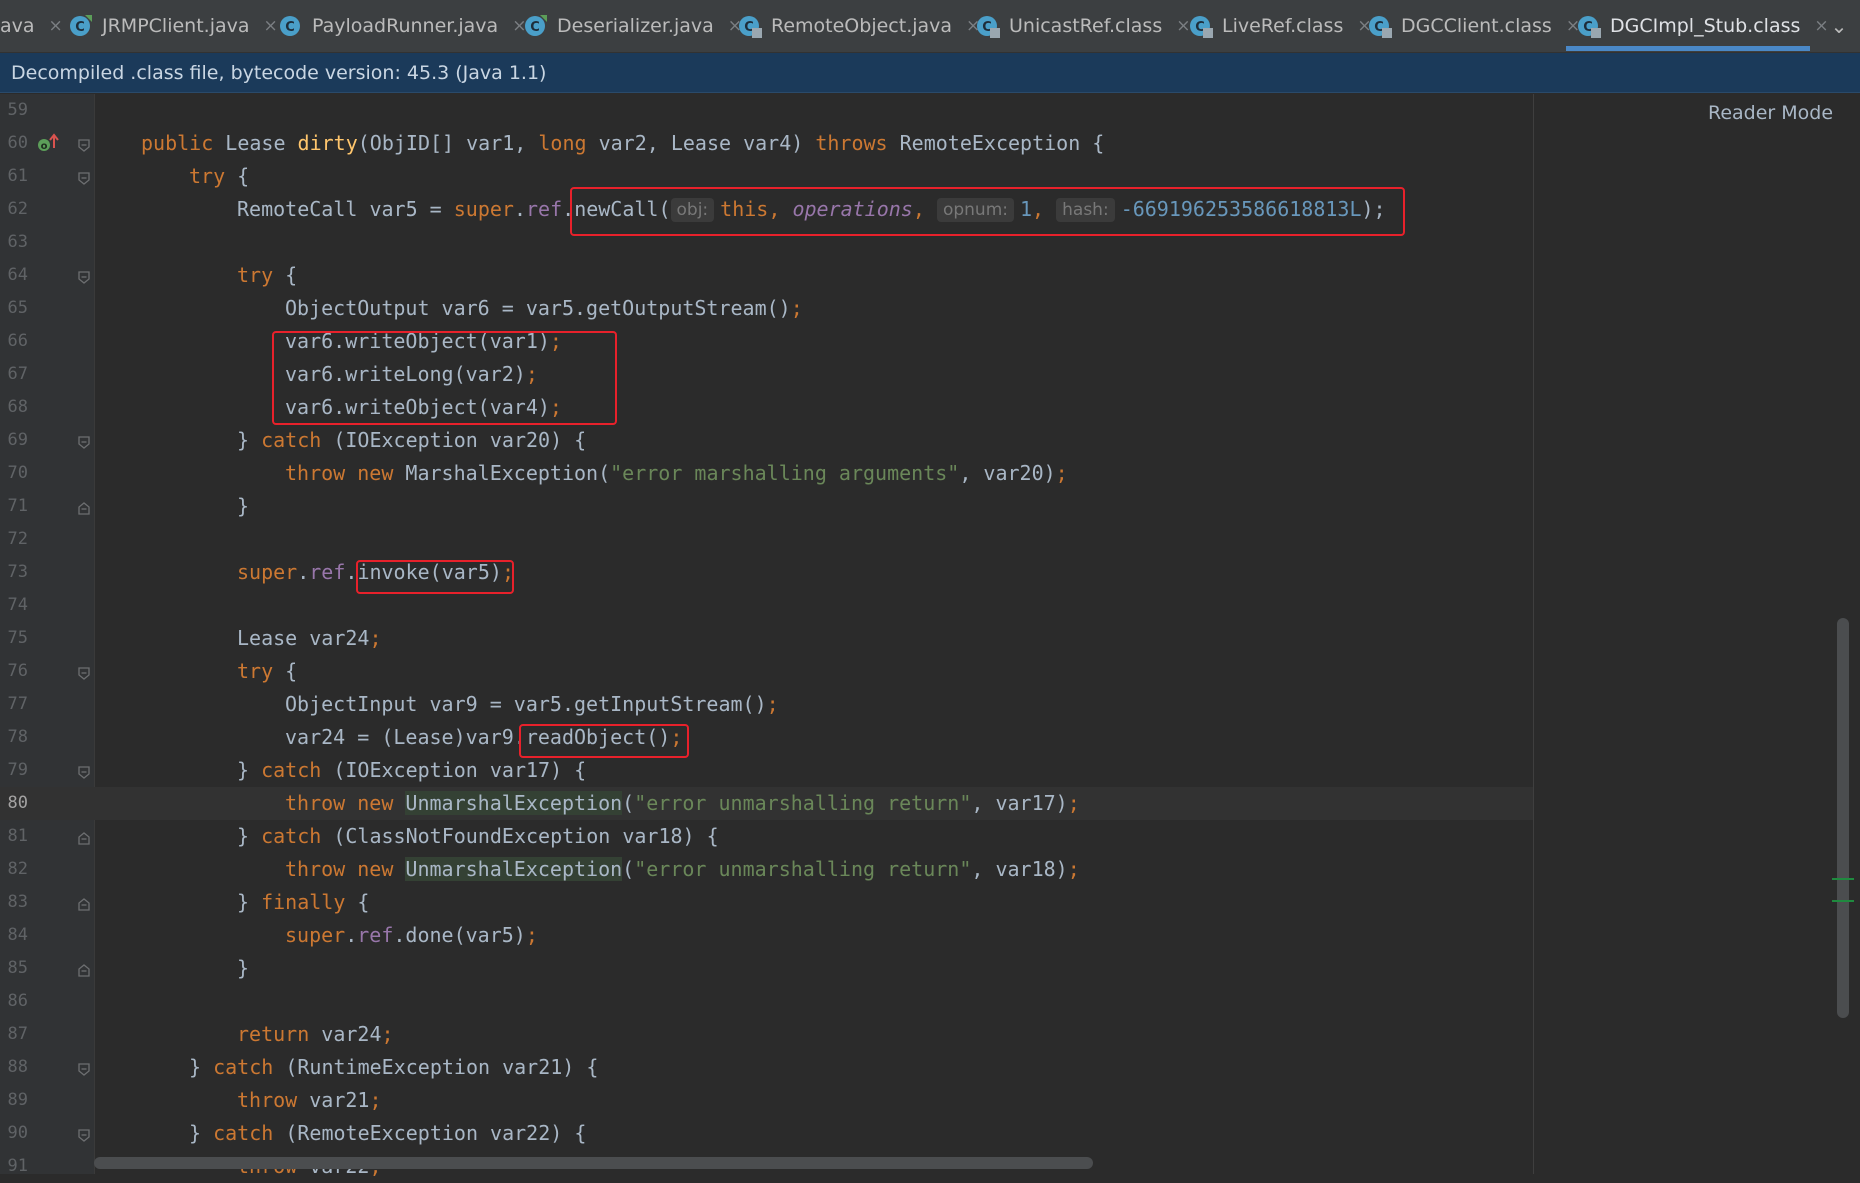  I want to click on line-number: 73, so click(17, 572).